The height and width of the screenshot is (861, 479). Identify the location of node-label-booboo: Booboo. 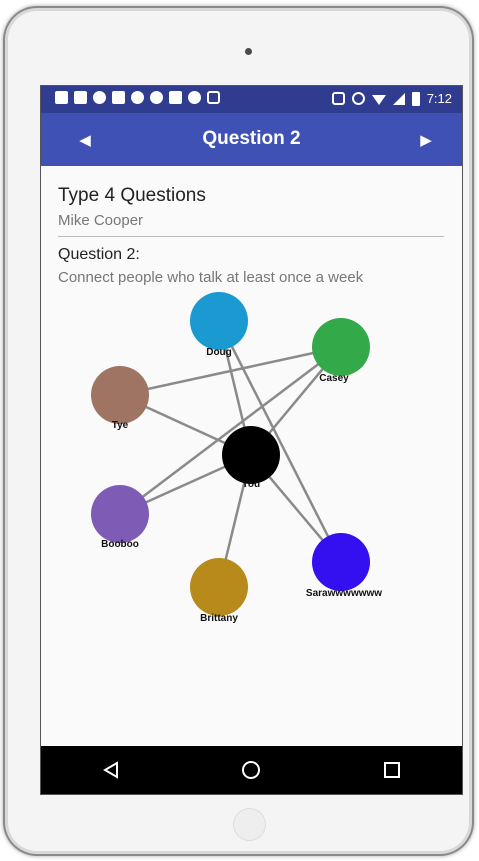
(120, 544).